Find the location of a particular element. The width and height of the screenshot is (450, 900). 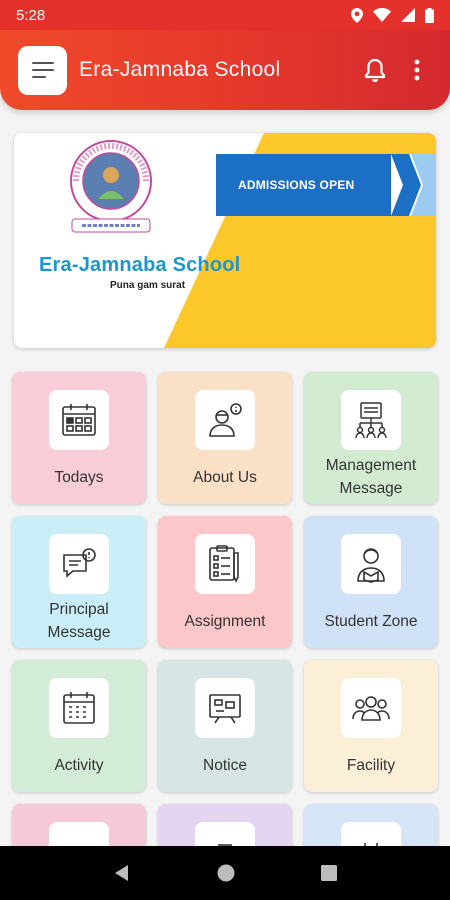

menu-icon is located at coordinates (42, 63).